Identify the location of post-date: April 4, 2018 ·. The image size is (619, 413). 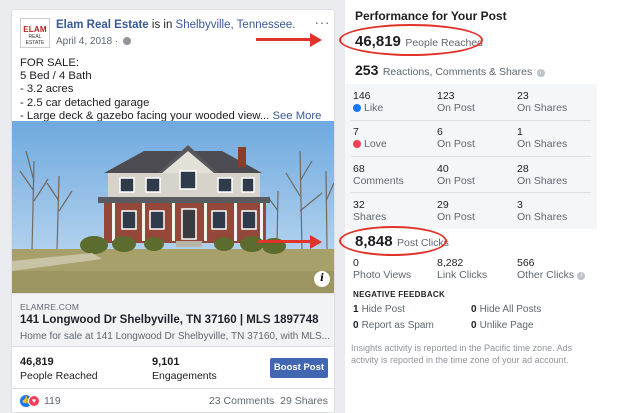
(94, 41).